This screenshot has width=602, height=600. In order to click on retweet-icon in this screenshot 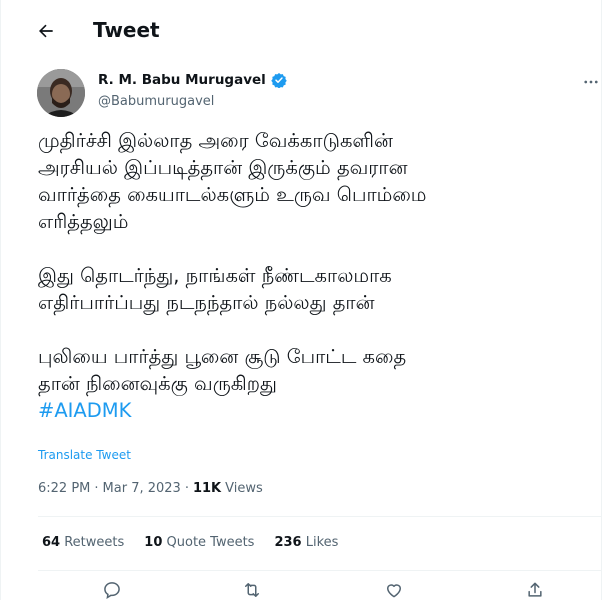, I will do `click(252, 590)`.